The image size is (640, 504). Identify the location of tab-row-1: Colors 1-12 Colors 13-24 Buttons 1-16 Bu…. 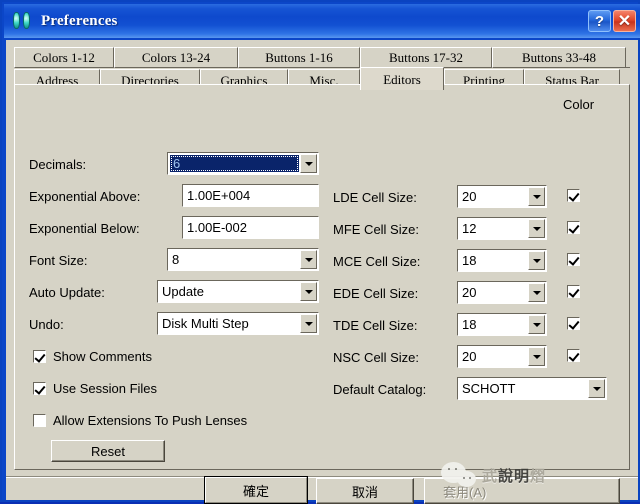
(322, 57).